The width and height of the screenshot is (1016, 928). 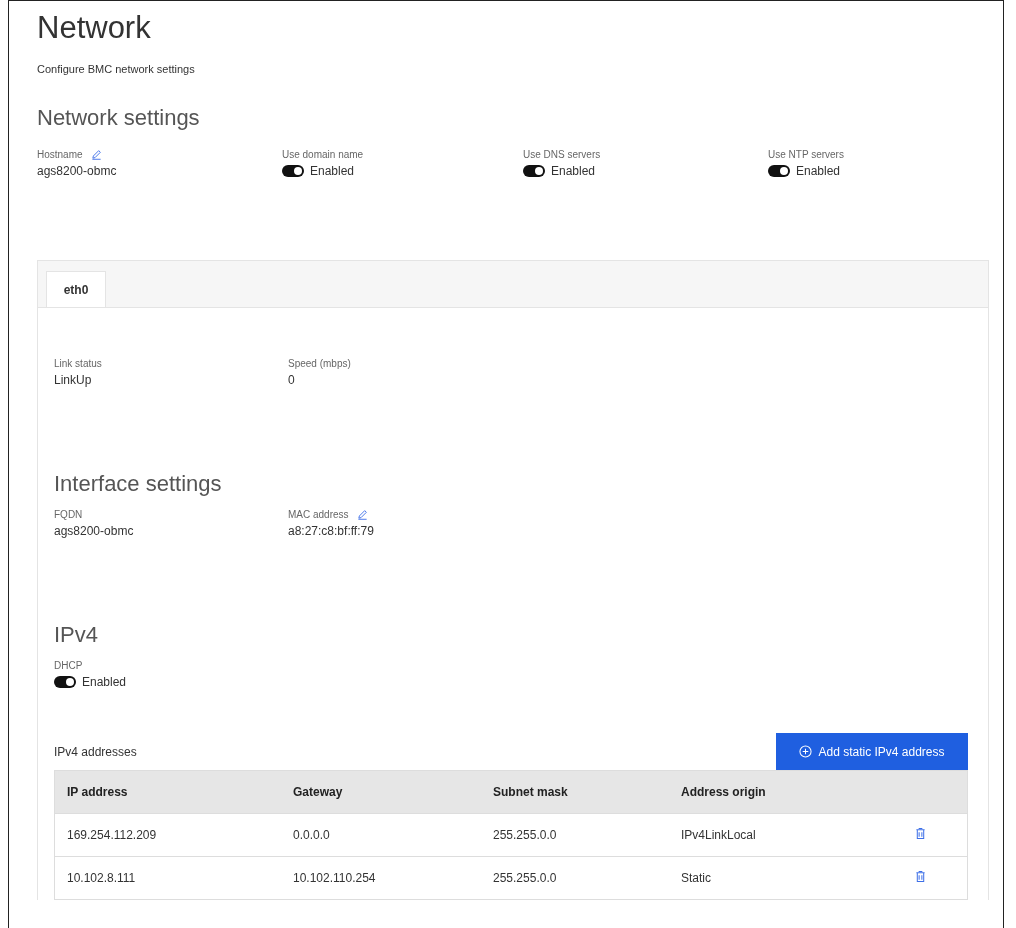 What do you see at coordinates (331, 531) in the screenshot?
I see `field-value: a8:27:c8:bf:ff:79` at bounding box center [331, 531].